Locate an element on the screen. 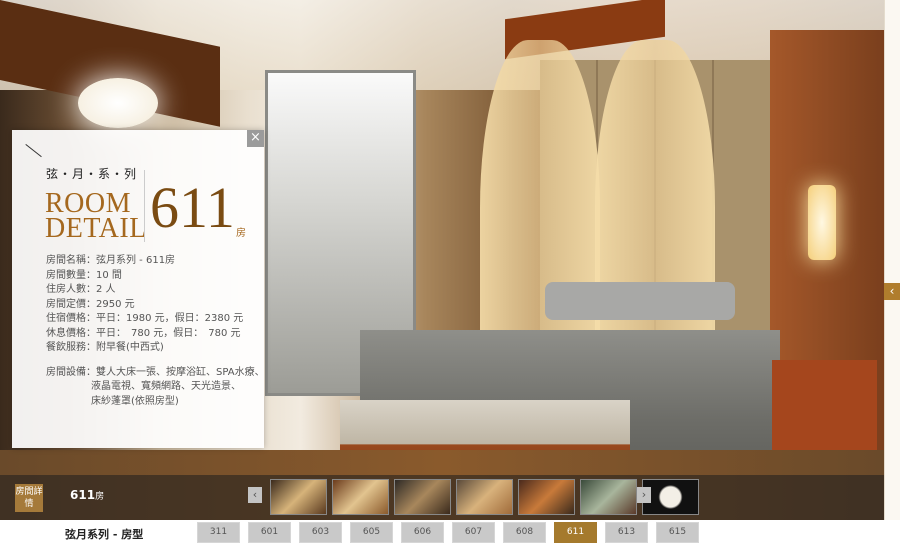 The width and height of the screenshot is (900, 546). info-guests: 住房人數：2 人 is located at coordinates (81, 289).